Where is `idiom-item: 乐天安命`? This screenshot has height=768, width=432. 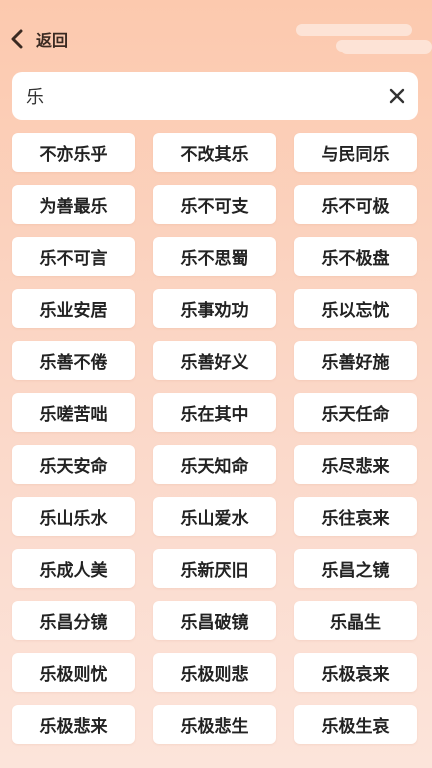 idiom-item: 乐天安命 is located at coordinates (73, 464).